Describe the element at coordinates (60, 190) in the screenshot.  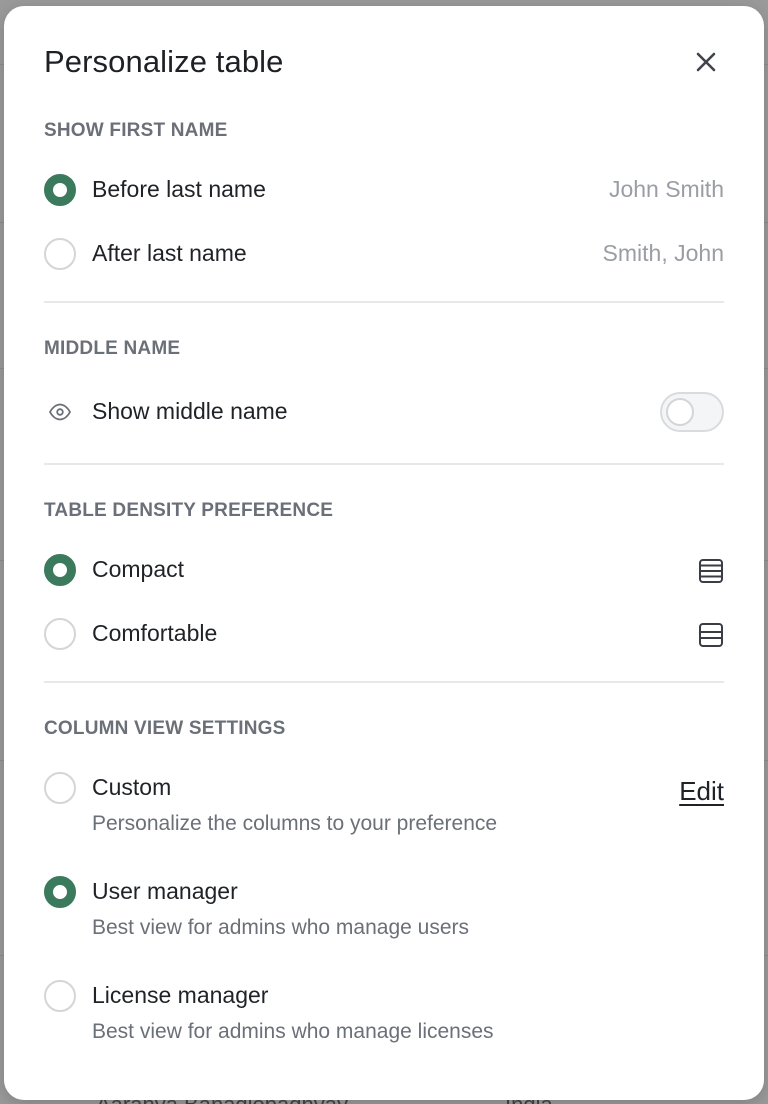
I see `radio-before-last-name` at that location.